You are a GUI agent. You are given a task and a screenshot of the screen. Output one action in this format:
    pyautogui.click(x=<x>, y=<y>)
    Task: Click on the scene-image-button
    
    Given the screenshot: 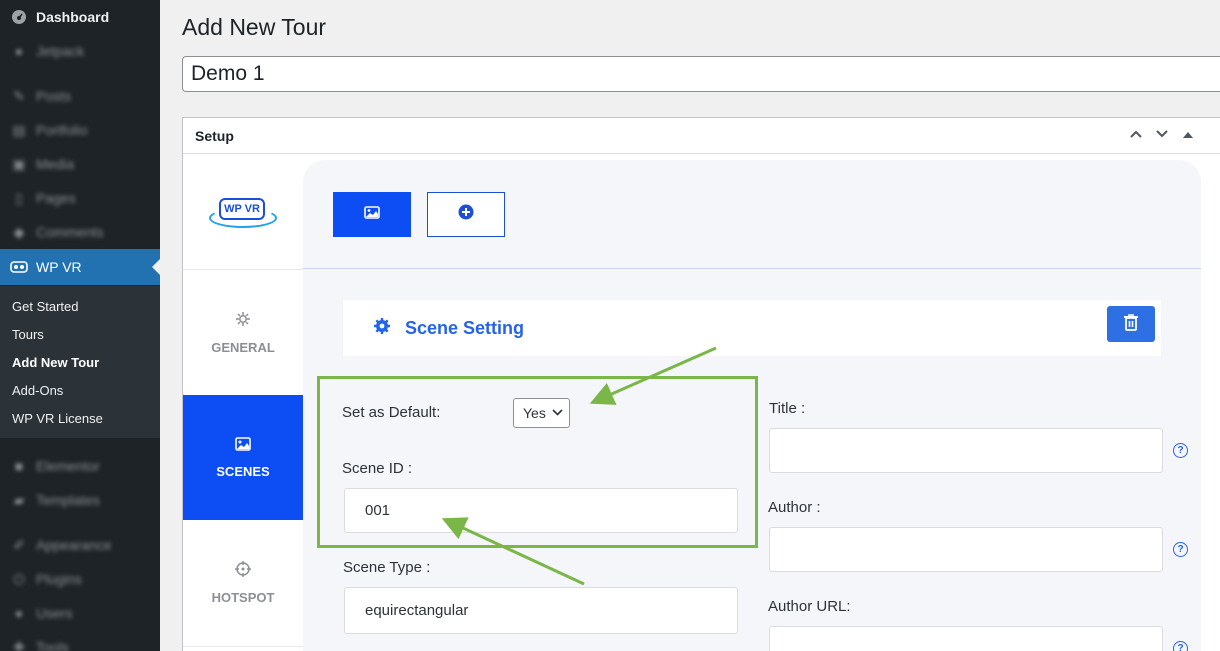 What is the action you would take?
    pyautogui.click(x=372, y=214)
    